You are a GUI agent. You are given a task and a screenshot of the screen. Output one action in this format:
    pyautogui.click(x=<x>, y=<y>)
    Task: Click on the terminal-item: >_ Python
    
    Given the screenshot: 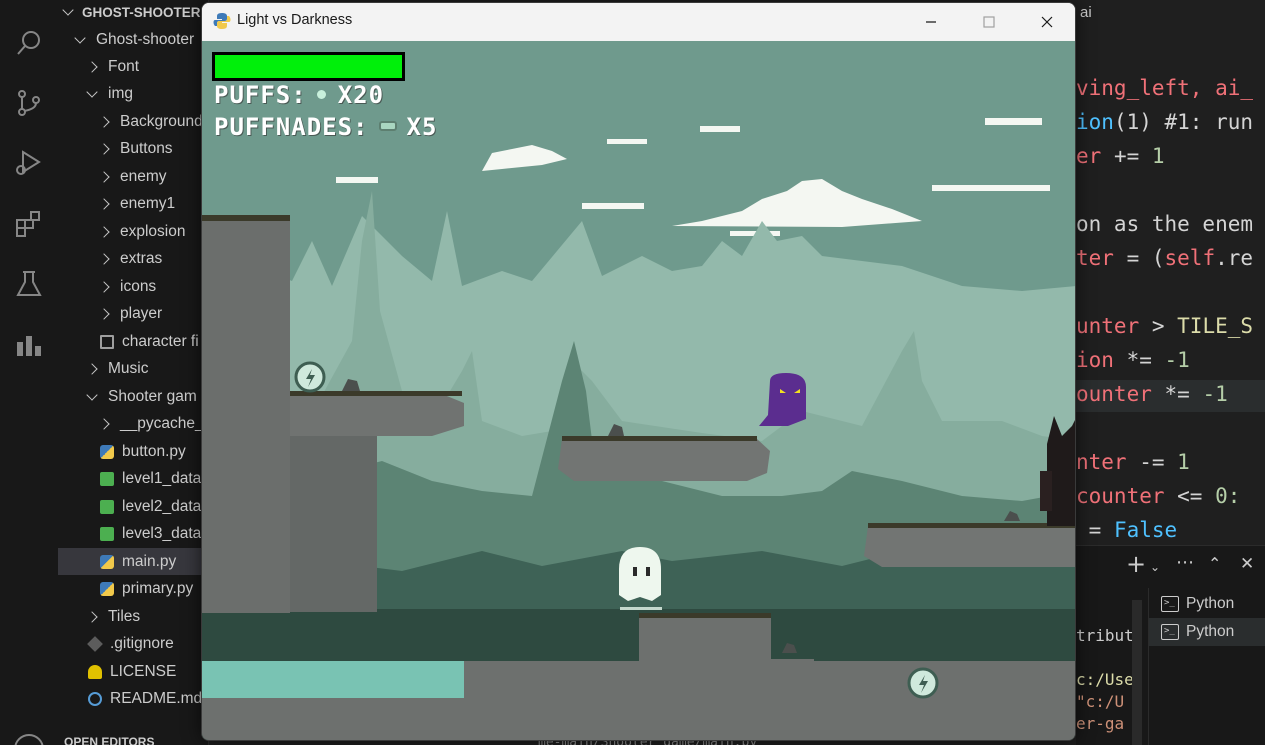 What is the action you would take?
    pyautogui.click(x=1207, y=604)
    